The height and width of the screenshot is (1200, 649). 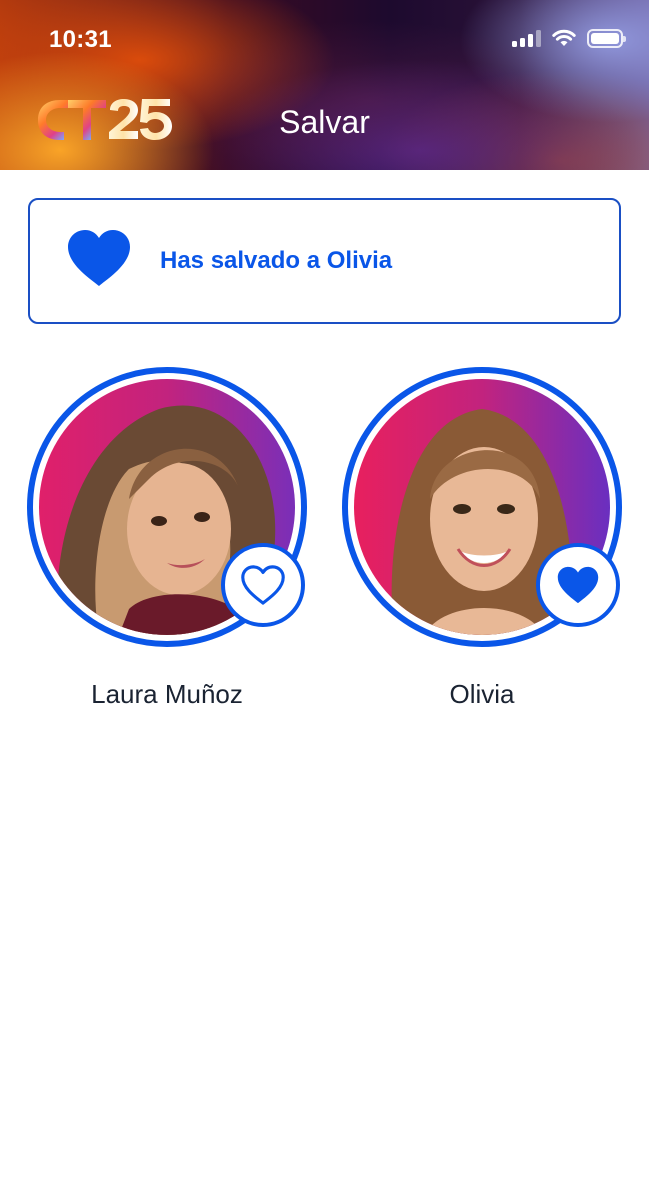 I want to click on battery-icon, so click(x=606, y=38).